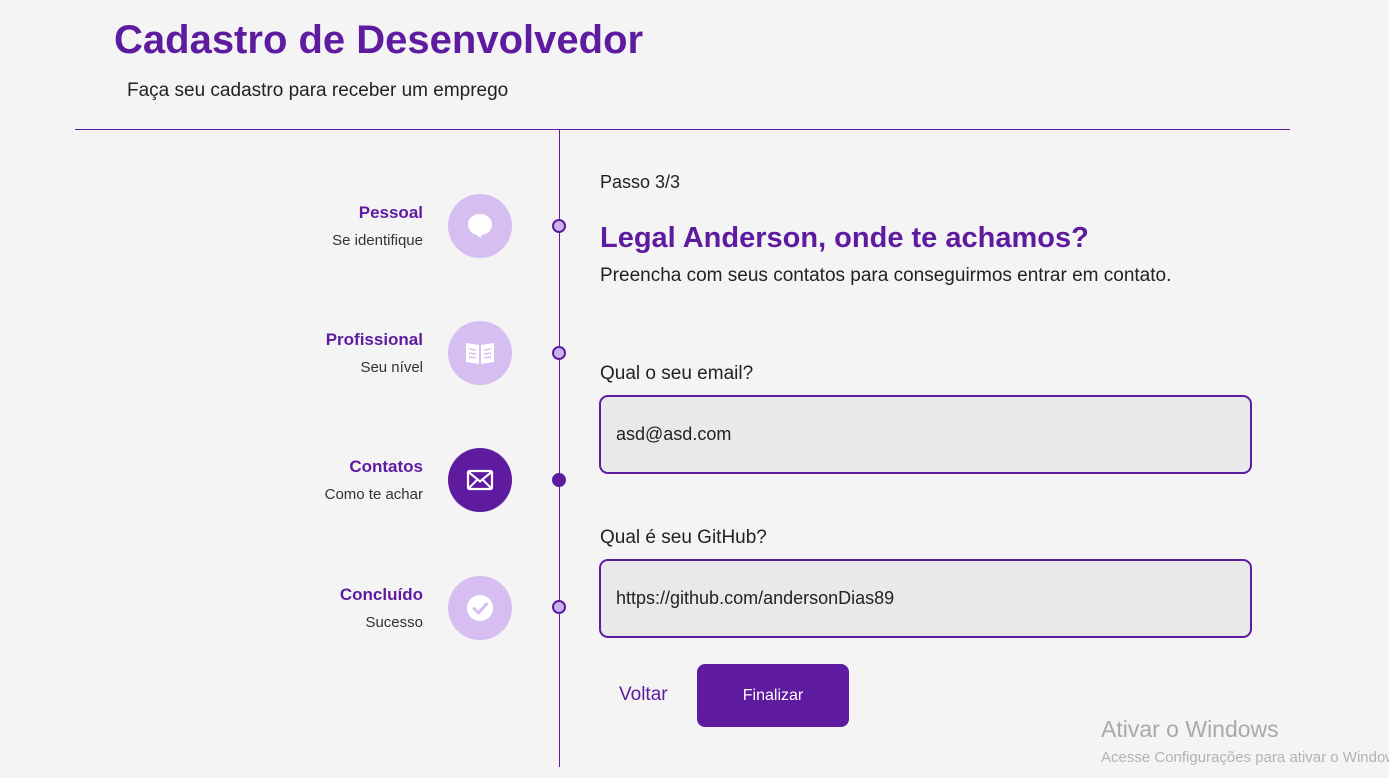  What do you see at coordinates (559, 480) in the screenshot?
I see `progress-dot-active` at bounding box center [559, 480].